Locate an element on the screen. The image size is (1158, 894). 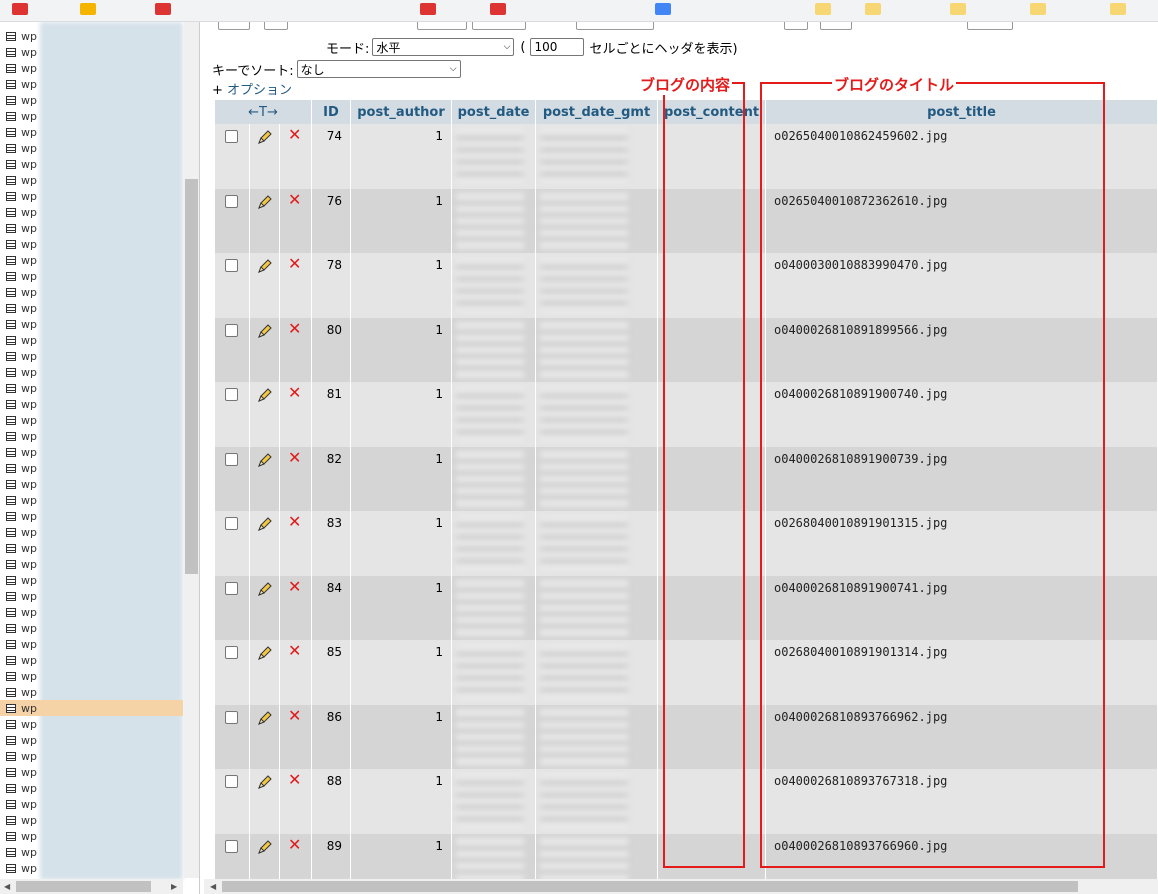
column-header-id: ID is located at coordinates (331, 112).